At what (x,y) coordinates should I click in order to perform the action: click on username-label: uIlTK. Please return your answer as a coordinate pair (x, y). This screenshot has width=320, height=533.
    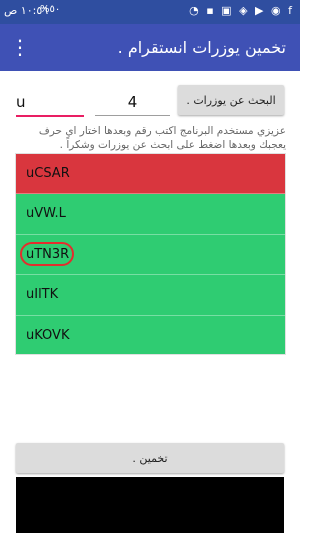
    Looking at the image, I should click on (42, 295).